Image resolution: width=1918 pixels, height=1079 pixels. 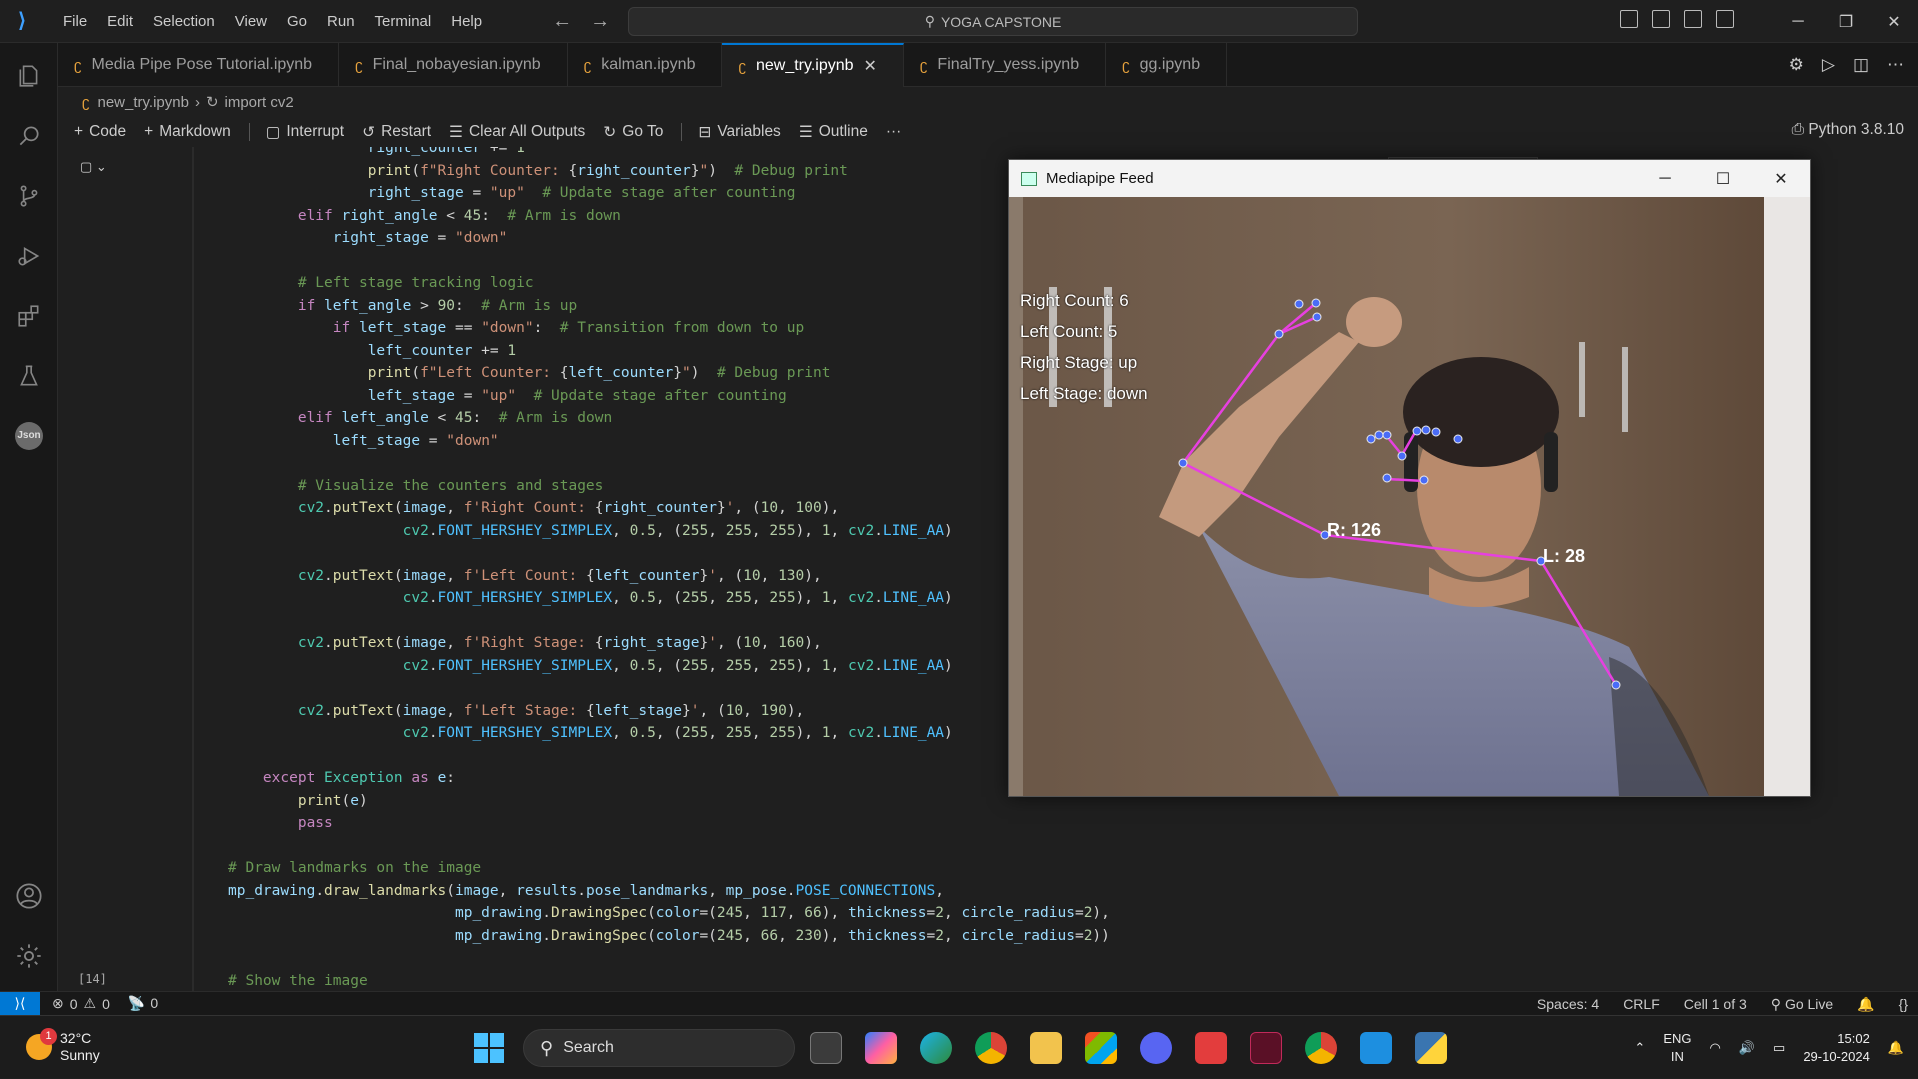 What do you see at coordinates (396, 132) in the screenshot?
I see `restart-button: ↺ Restart` at bounding box center [396, 132].